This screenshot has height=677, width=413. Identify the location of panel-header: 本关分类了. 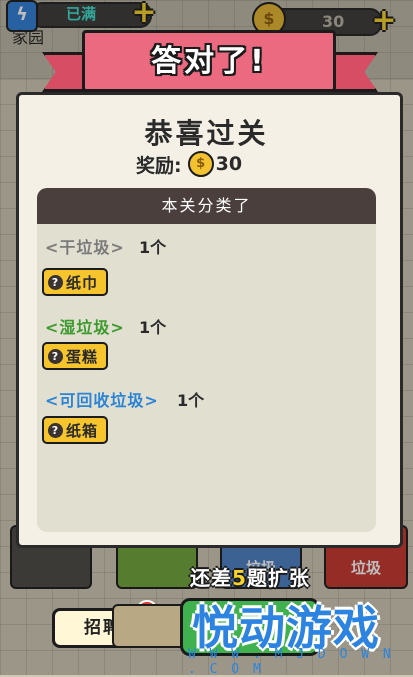
(206, 206).